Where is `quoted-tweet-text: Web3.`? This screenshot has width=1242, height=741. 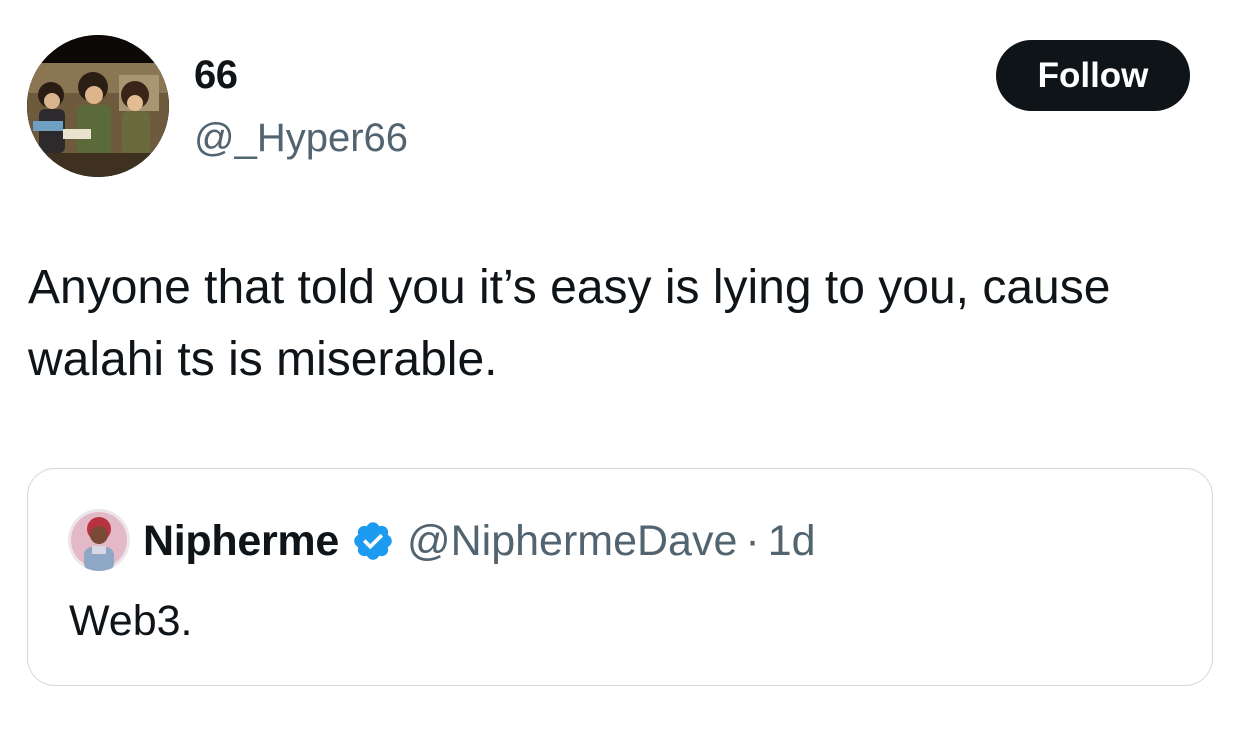
quoted-tweet-text: Web3. is located at coordinates (131, 621).